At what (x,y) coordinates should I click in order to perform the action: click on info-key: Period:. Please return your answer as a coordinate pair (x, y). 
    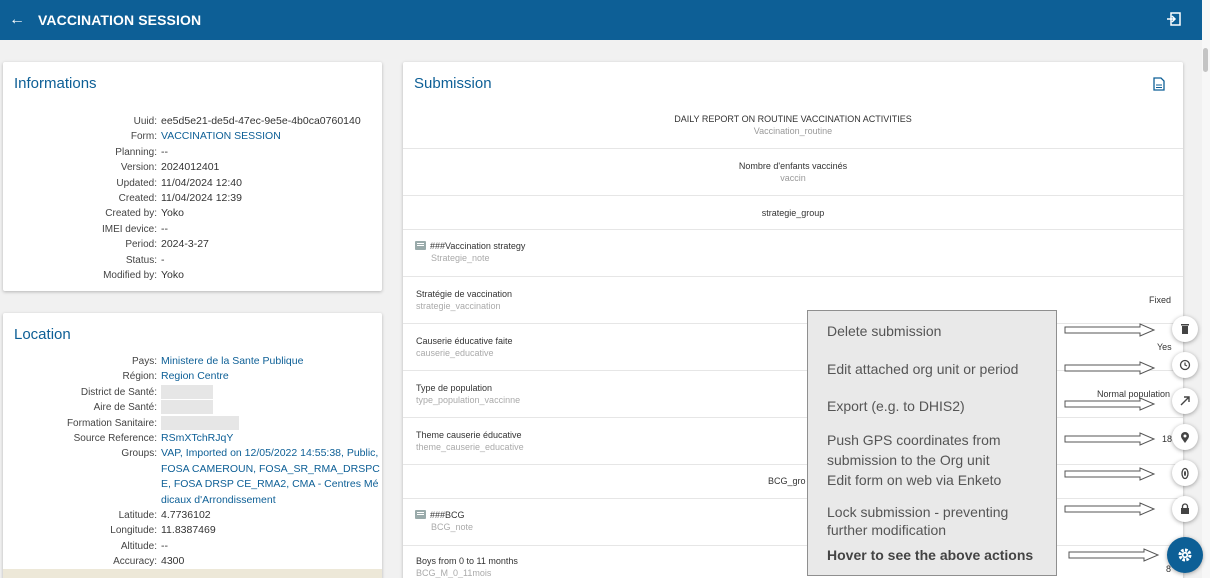
    Looking at the image, I should click on (141, 245).